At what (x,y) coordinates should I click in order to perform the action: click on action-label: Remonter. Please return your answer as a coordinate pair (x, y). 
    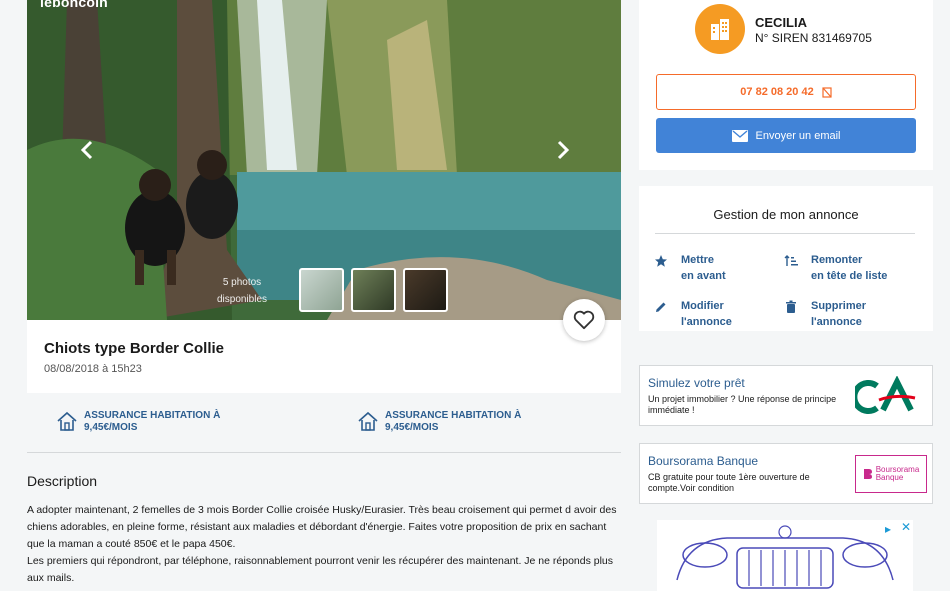
    Looking at the image, I should click on (837, 260).